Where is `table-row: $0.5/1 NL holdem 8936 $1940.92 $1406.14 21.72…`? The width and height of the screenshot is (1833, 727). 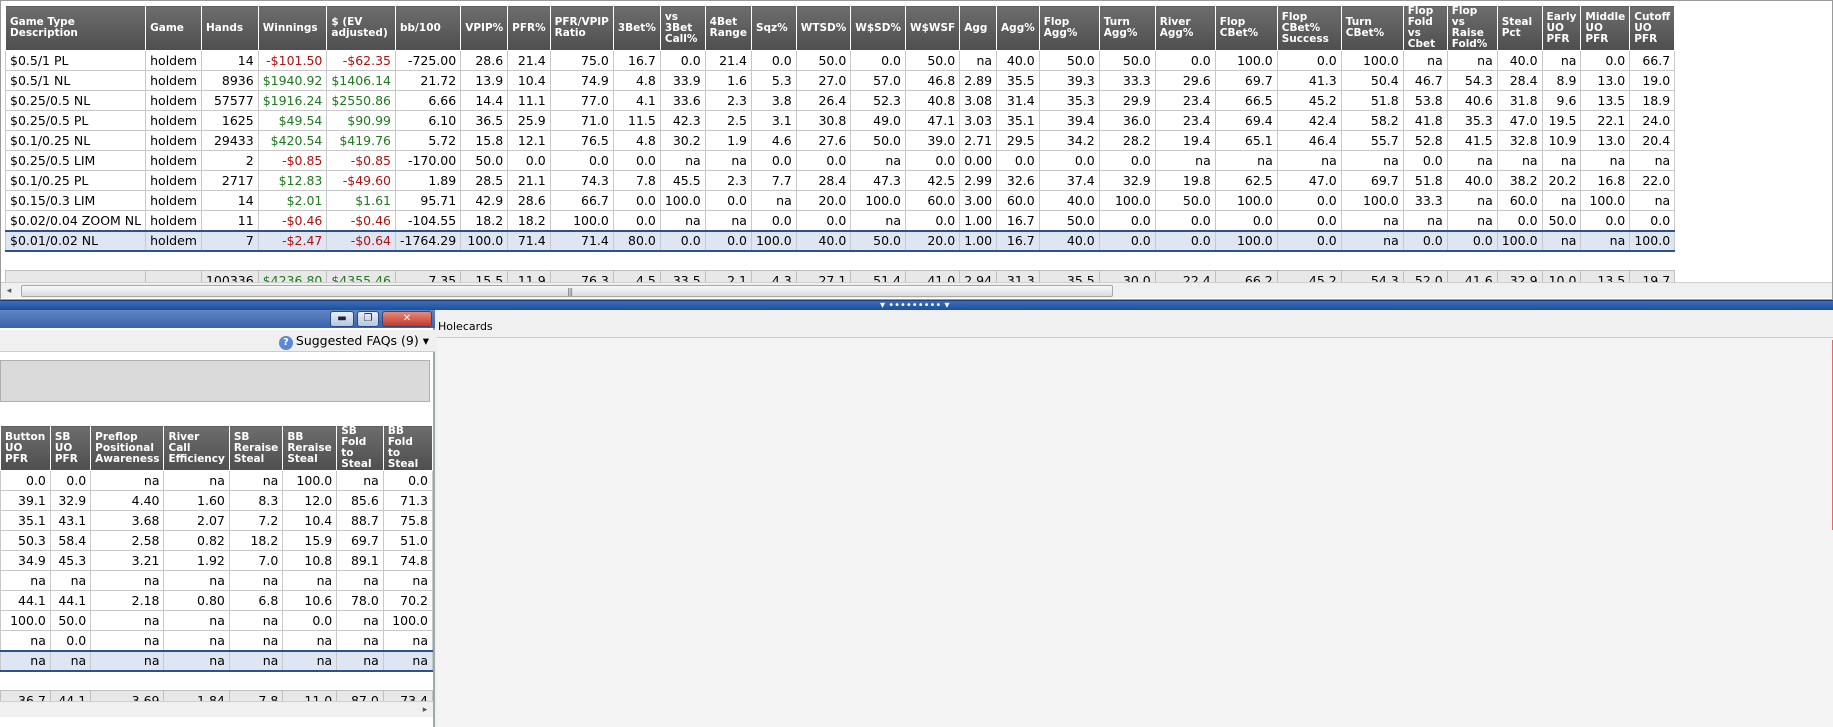
table-row: $0.5/1 NL holdem 8936 $1940.92 $1406.14 21.72… is located at coordinates (840, 80).